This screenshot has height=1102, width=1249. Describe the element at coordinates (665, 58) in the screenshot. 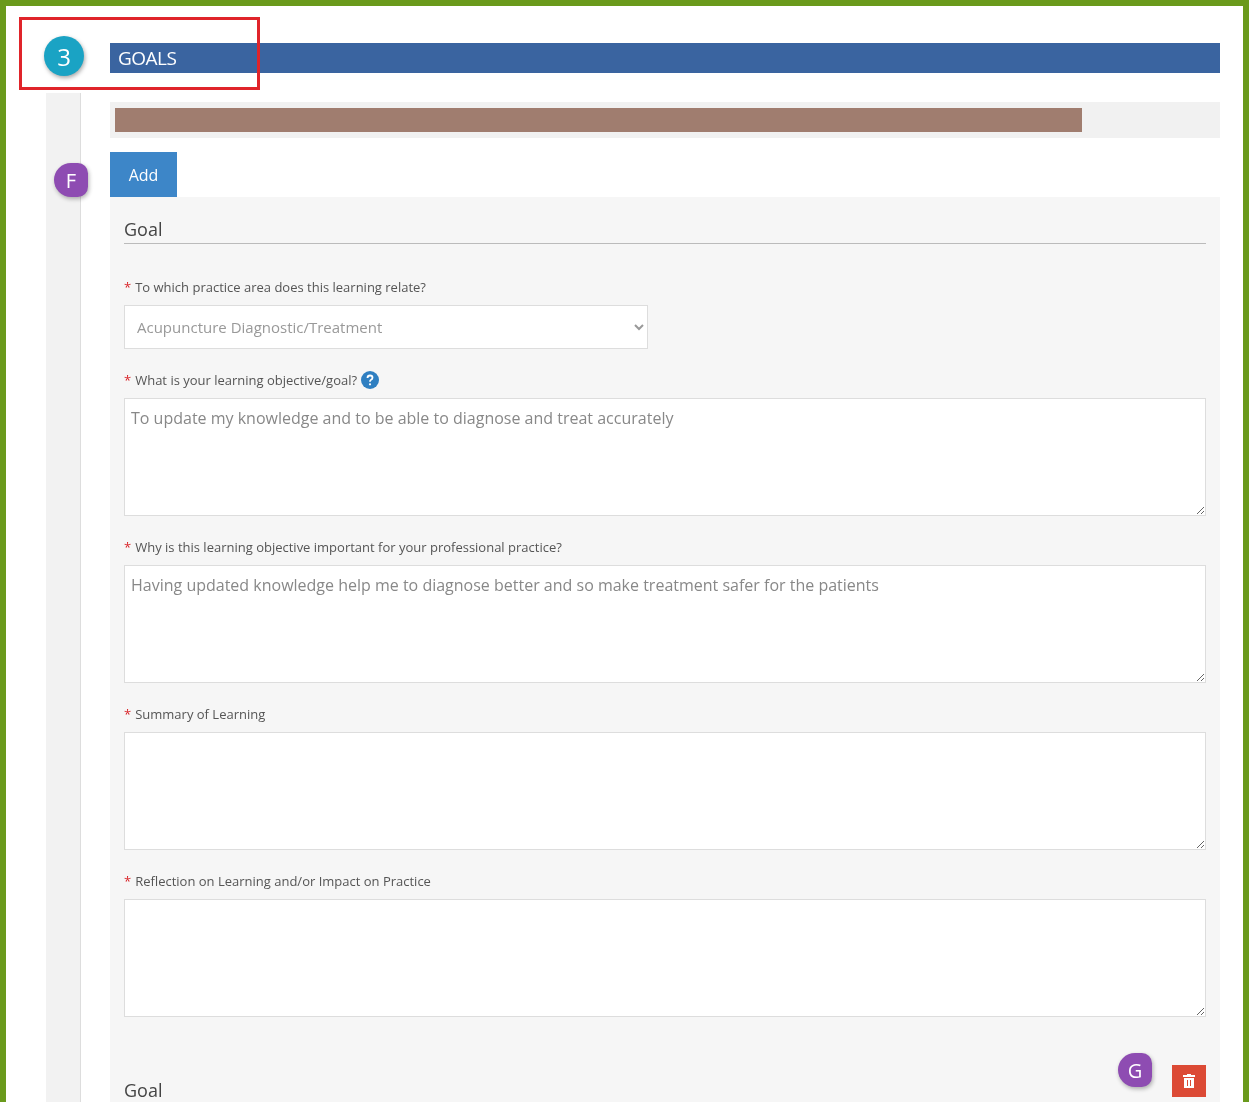

I see `section-title: GOALS` at that location.